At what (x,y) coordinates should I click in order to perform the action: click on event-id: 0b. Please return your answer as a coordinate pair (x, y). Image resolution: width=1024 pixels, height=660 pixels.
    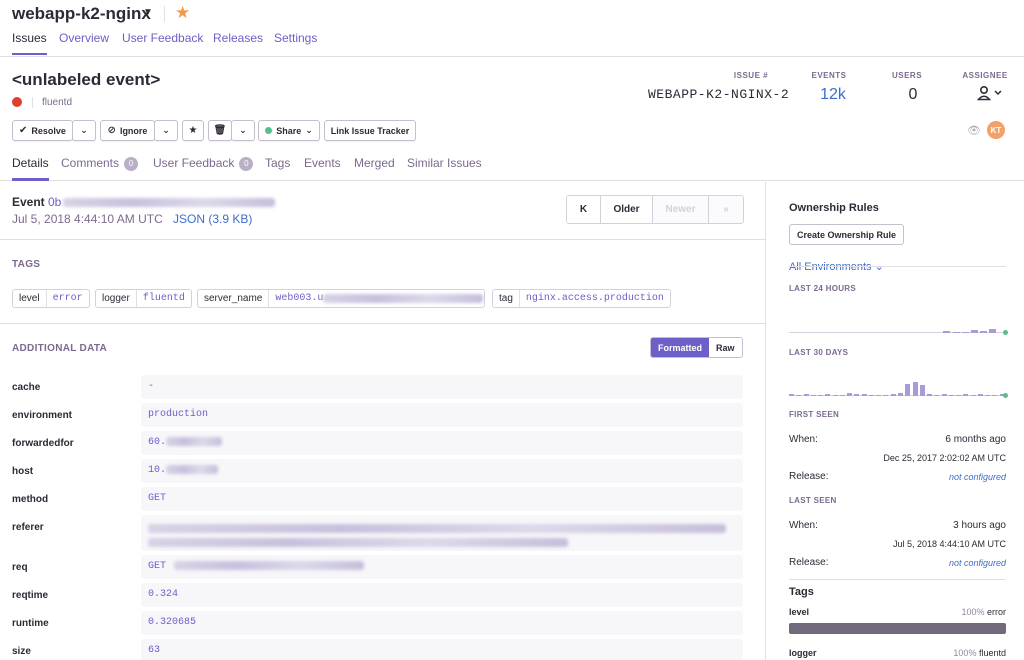
    Looking at the image, I should click on (162, 202).